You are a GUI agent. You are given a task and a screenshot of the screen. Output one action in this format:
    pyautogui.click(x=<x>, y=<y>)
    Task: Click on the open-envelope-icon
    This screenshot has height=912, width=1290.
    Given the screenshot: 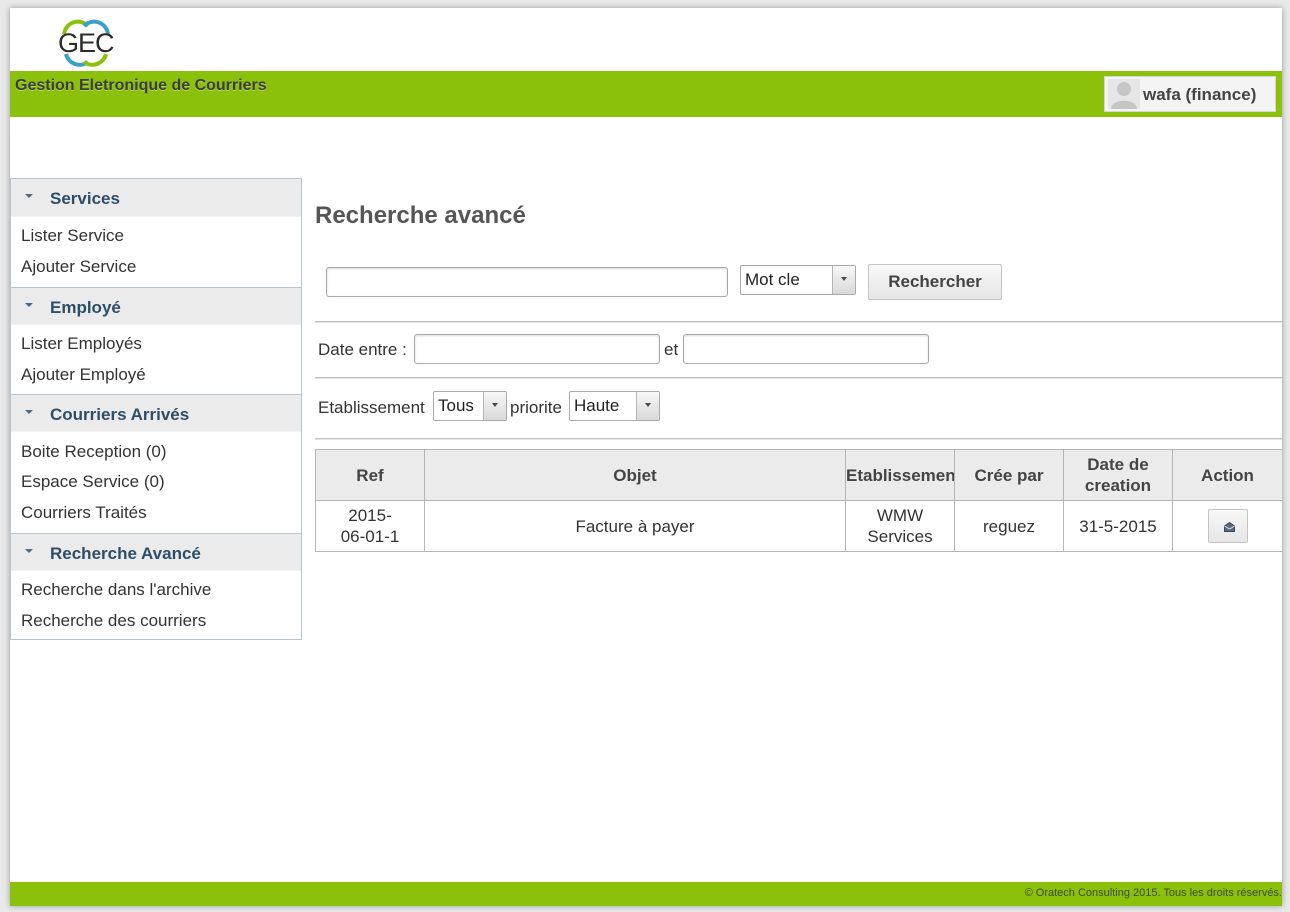 What is the action you would take?
    pyautogui.click(x=1229, y=527)
    